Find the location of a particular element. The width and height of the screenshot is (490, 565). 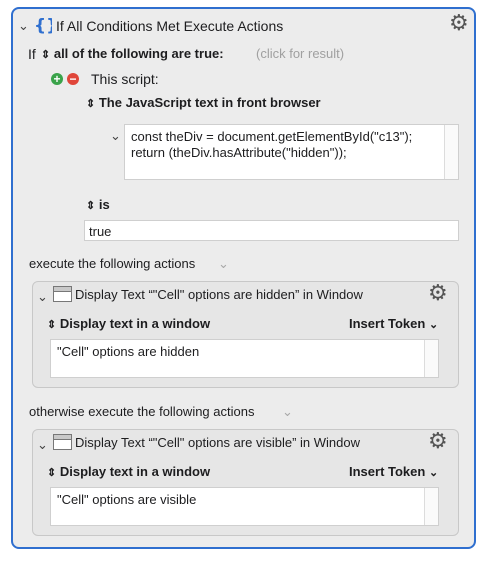

comparison-select: ⇕ is is located at coordinates (98, 204).